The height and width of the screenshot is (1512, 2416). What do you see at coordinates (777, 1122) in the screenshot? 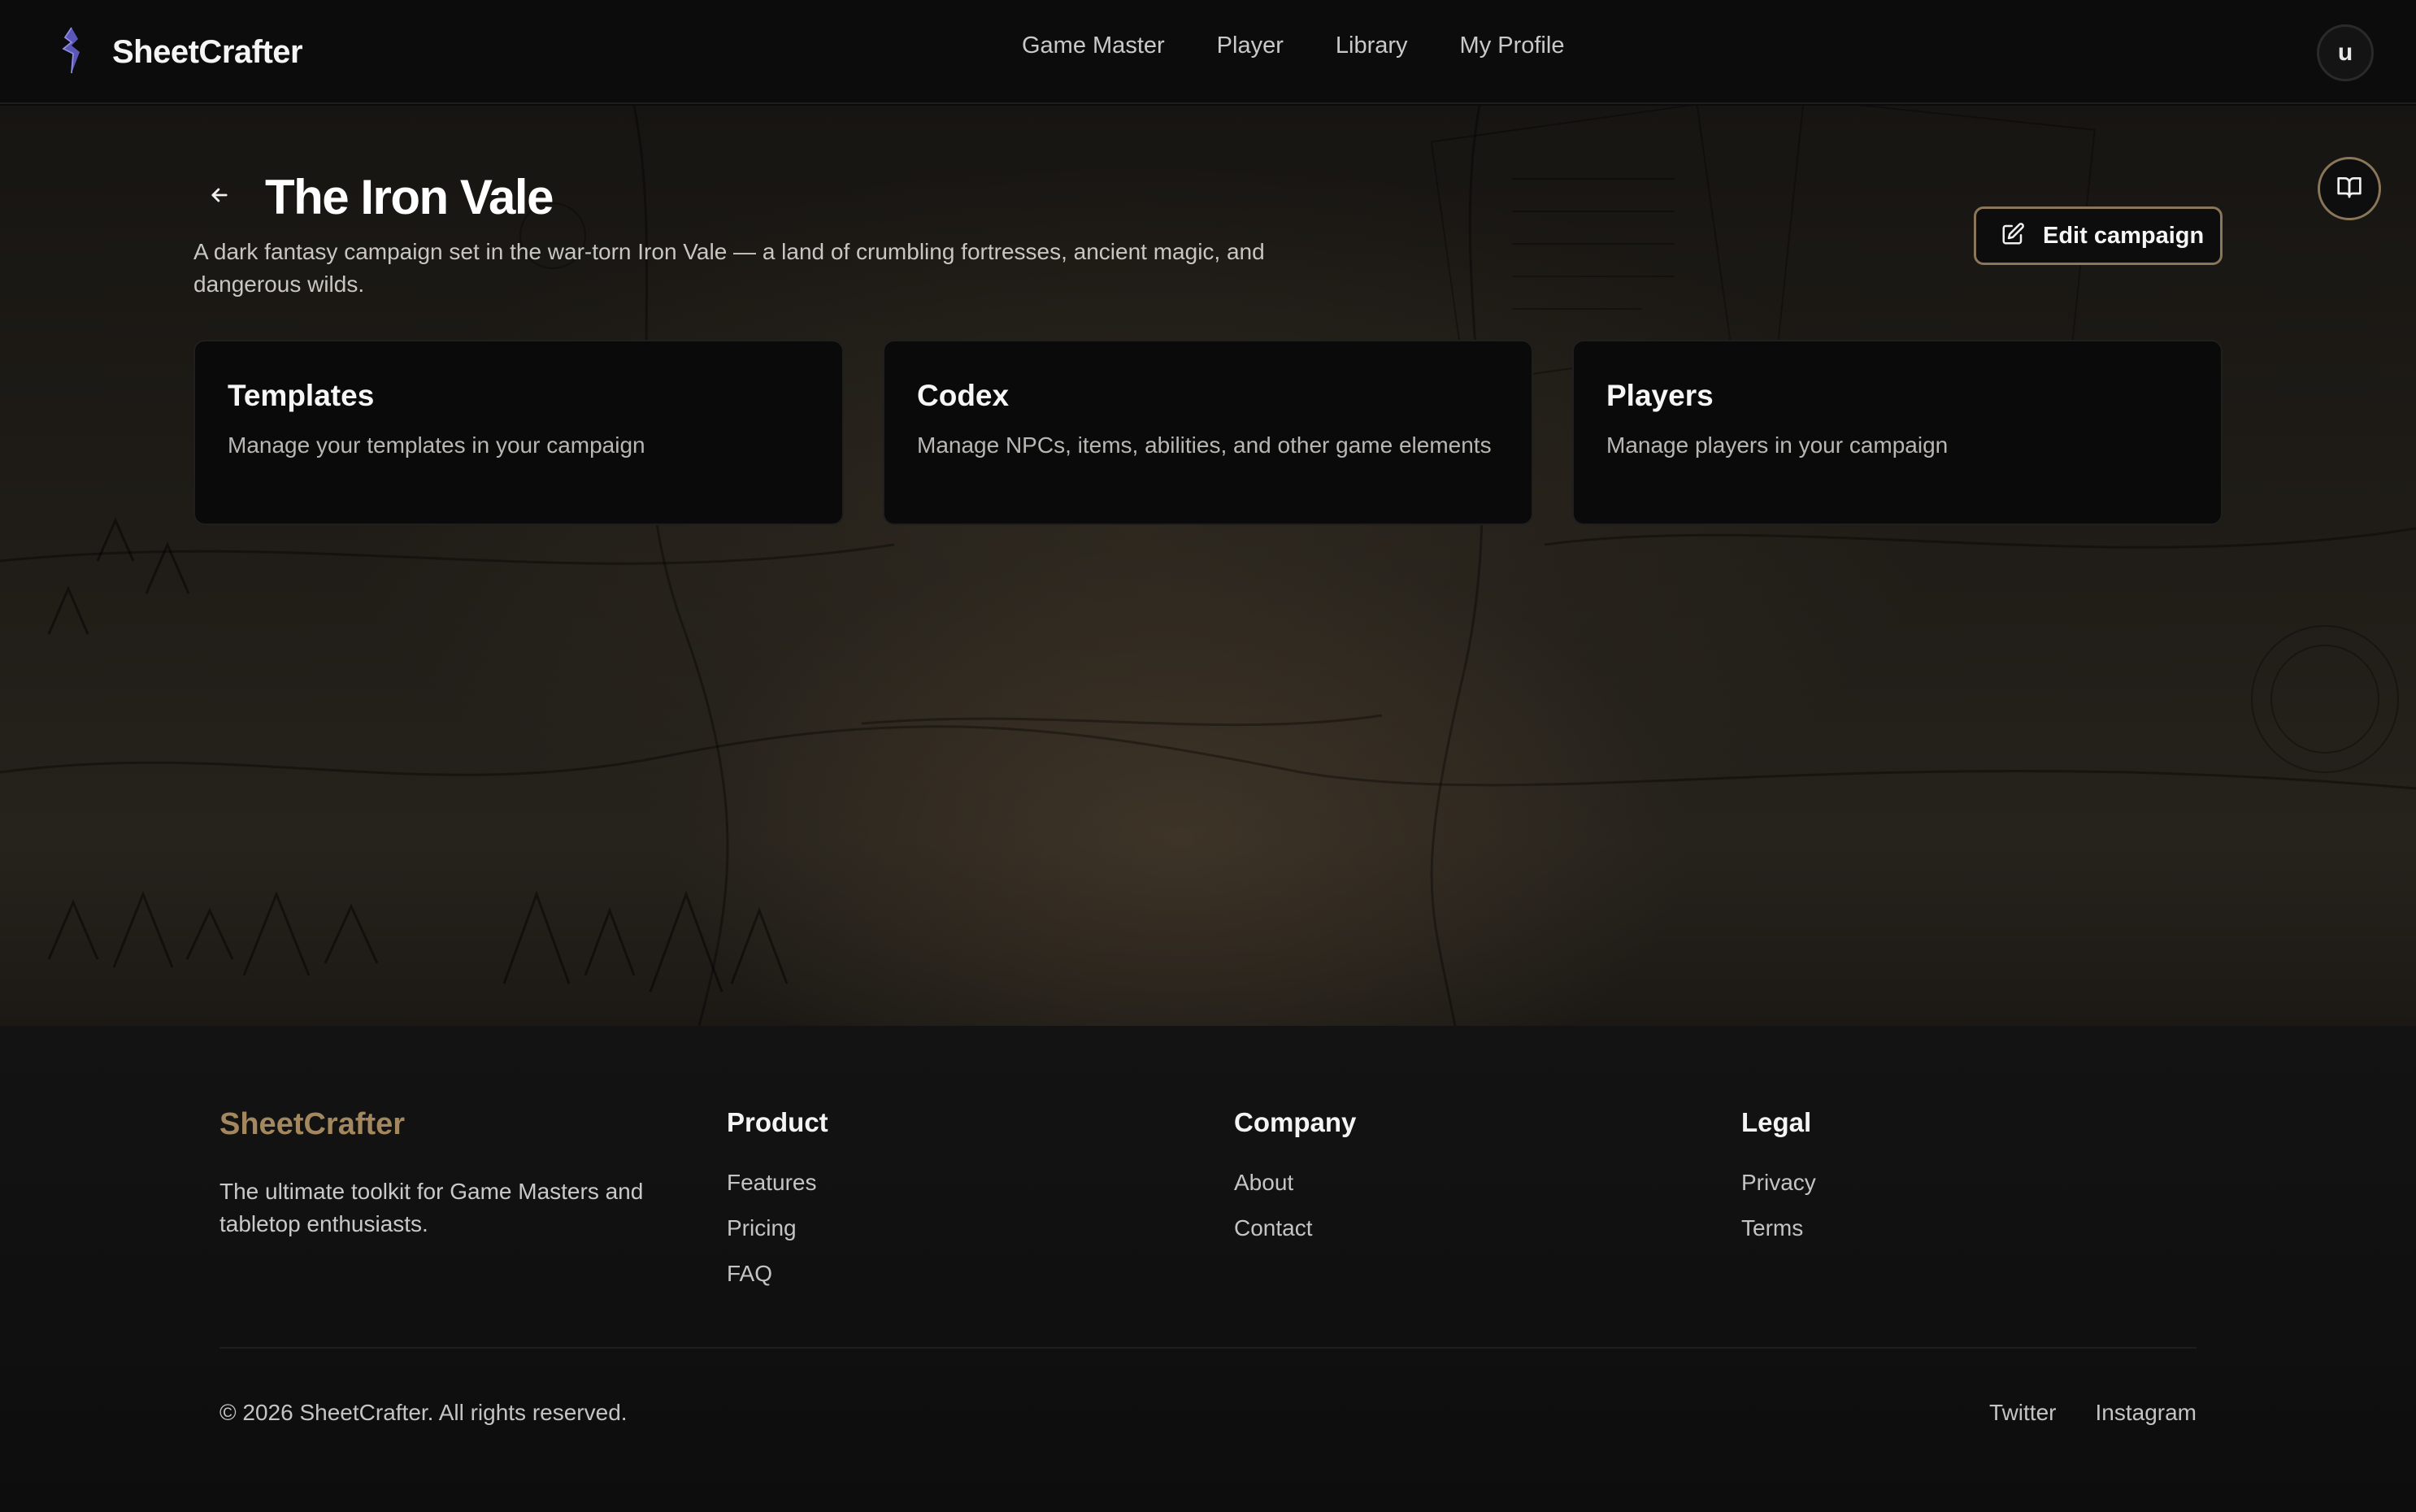
I see `footer-heading: Product` at bounding box center [777, 1122].